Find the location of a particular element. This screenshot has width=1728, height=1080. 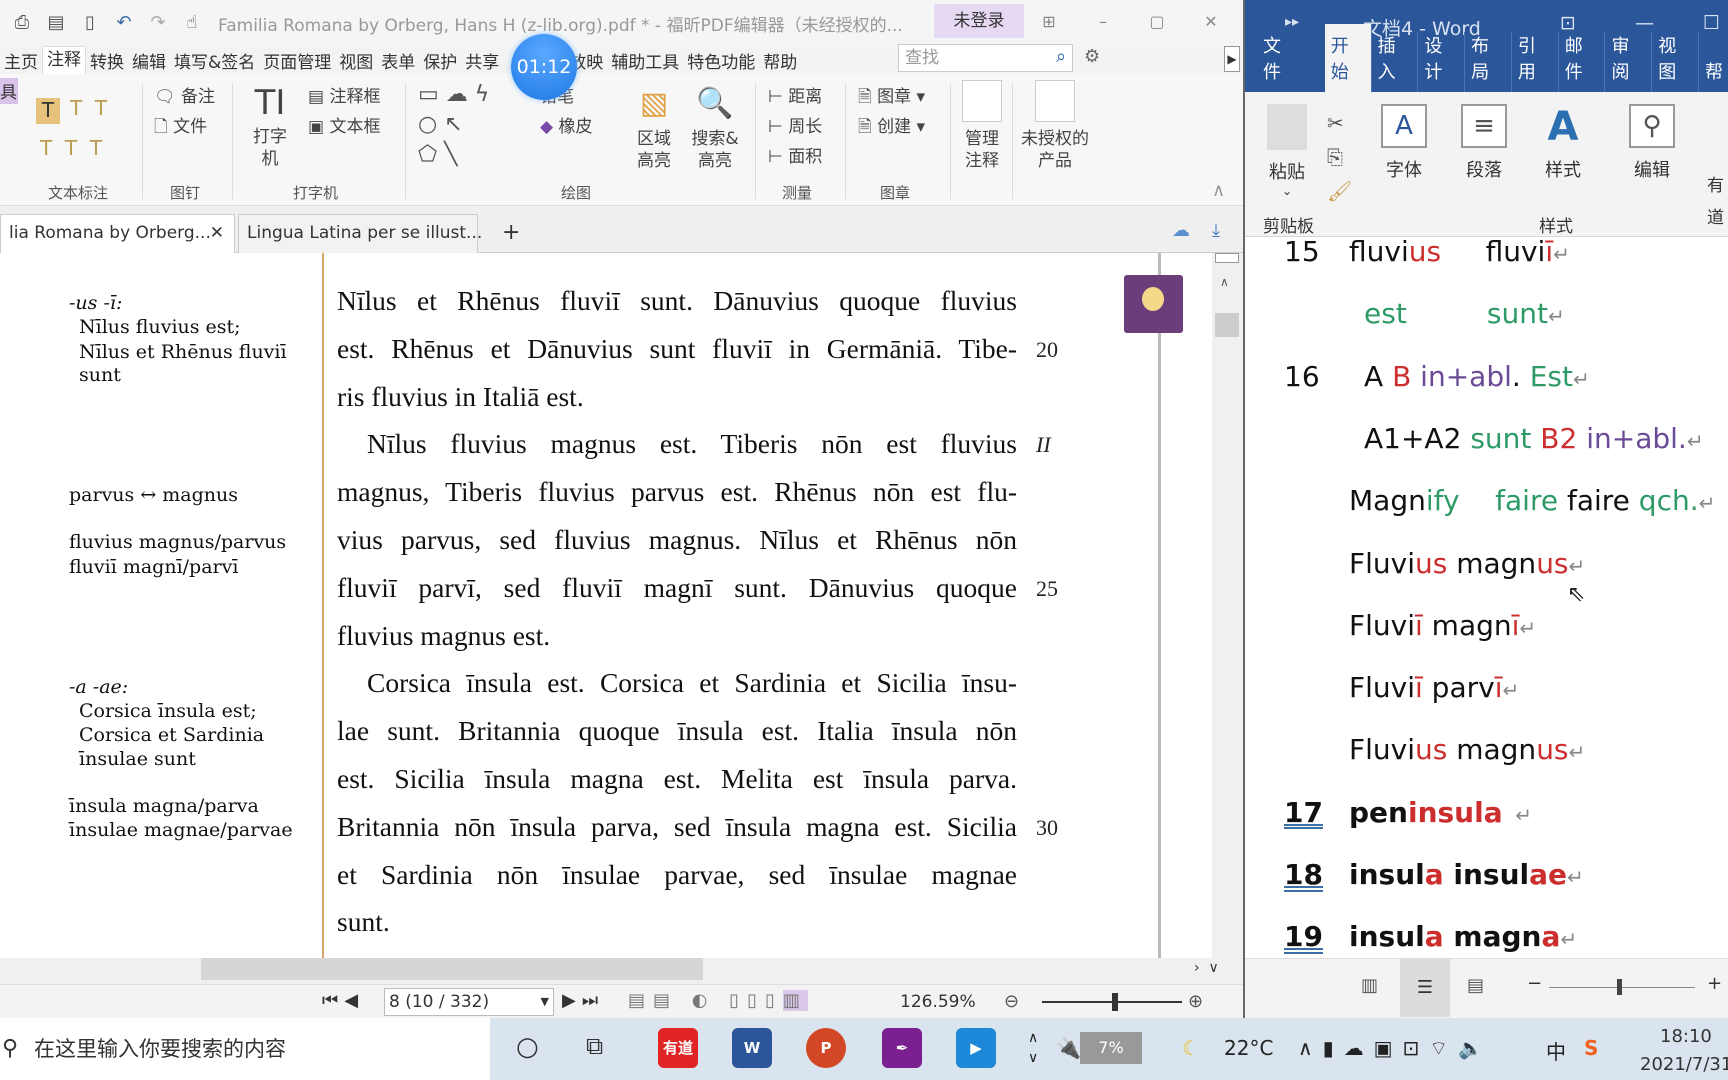

word-zoom-slider is located at coordinates (1622, 987).